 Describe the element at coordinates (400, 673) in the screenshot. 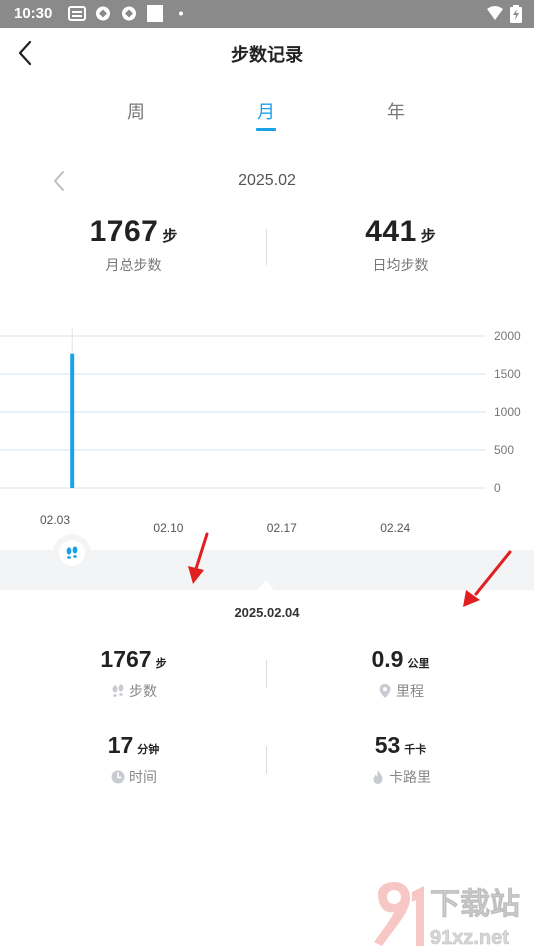

I see `stat-distance: 0.9 公里 里程` at that location.